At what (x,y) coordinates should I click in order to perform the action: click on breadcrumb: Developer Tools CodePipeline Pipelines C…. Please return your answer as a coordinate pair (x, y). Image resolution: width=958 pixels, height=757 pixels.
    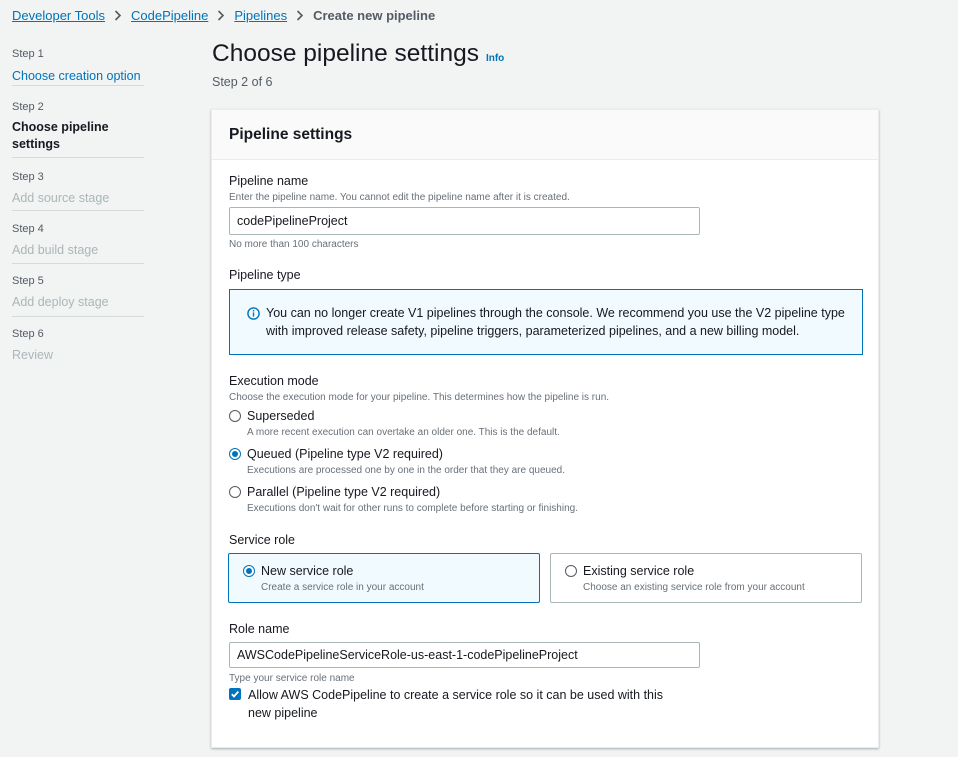
    Looking at the image, I should click on (223, 15).